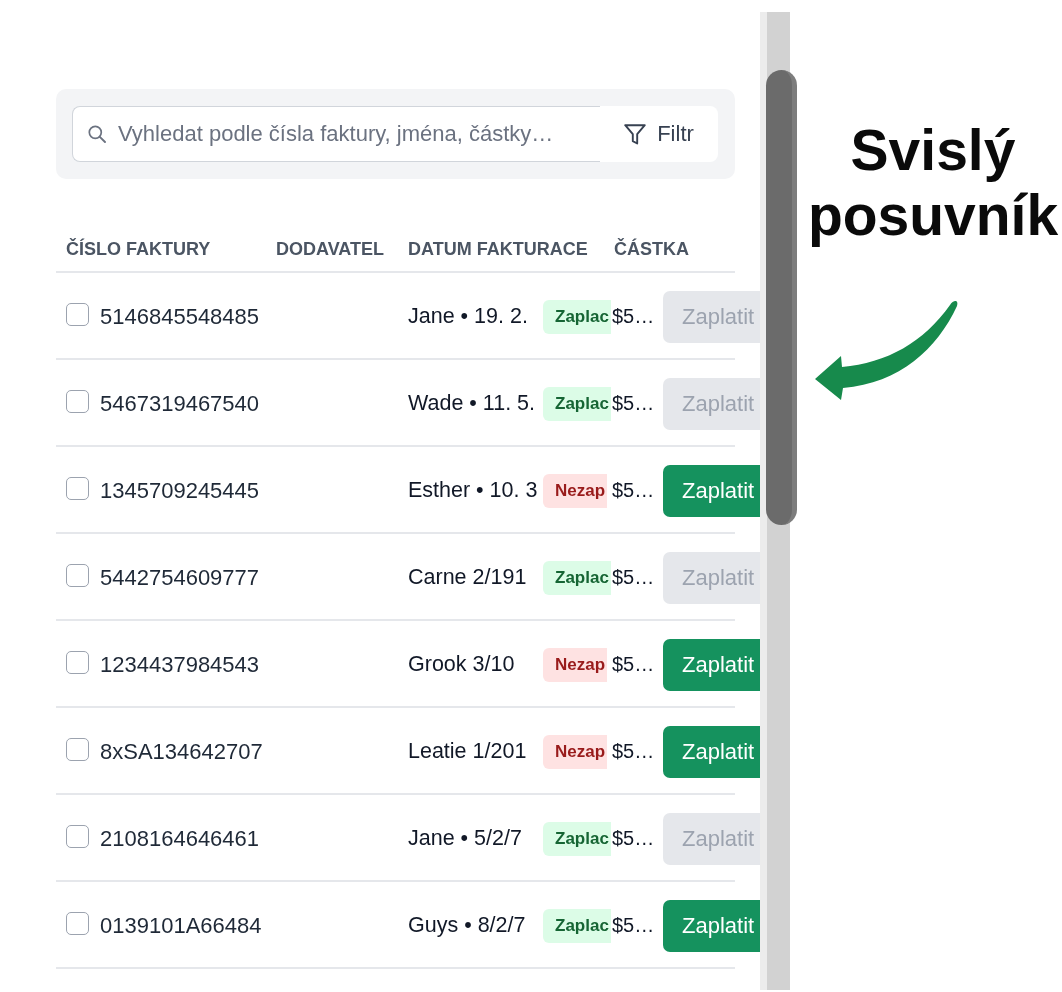  Describe the element at coordinates (180, 316) in the screenshot. I see `invoice-number: 5146845548485` at that location.